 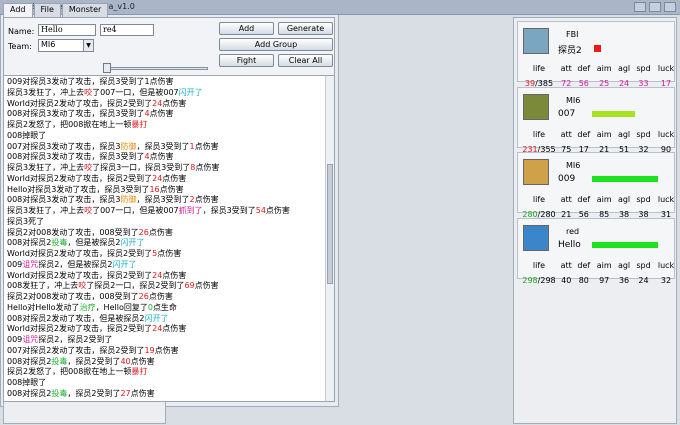 What do you see at coordinates (27, 382) in the screenshot?
I see `log-segment: 008掉眼了` at bounding box center [27, 382].